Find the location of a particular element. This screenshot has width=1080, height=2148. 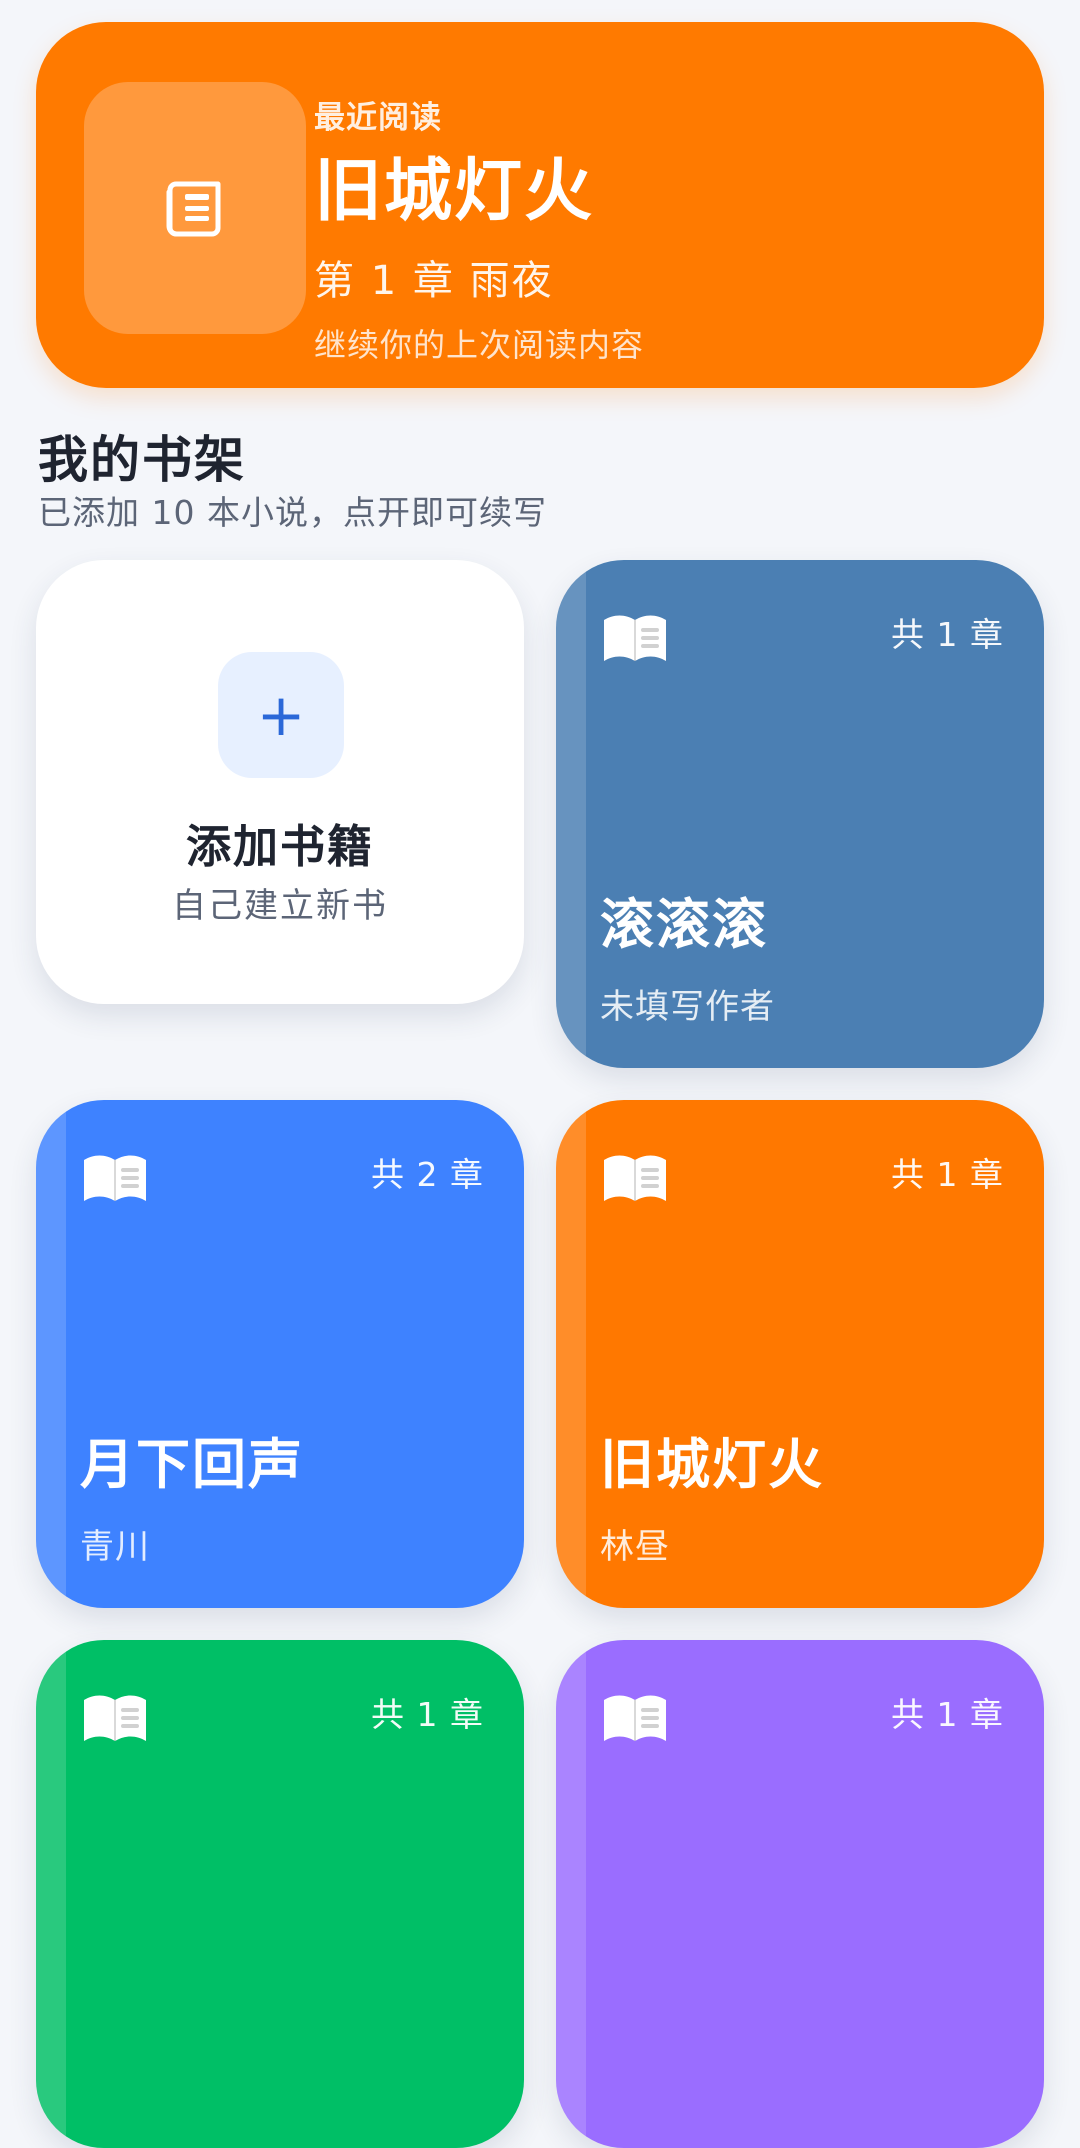

book-card: 共 1 章 滚滚滚 未填写作者 is located at coordinates (800, 814).